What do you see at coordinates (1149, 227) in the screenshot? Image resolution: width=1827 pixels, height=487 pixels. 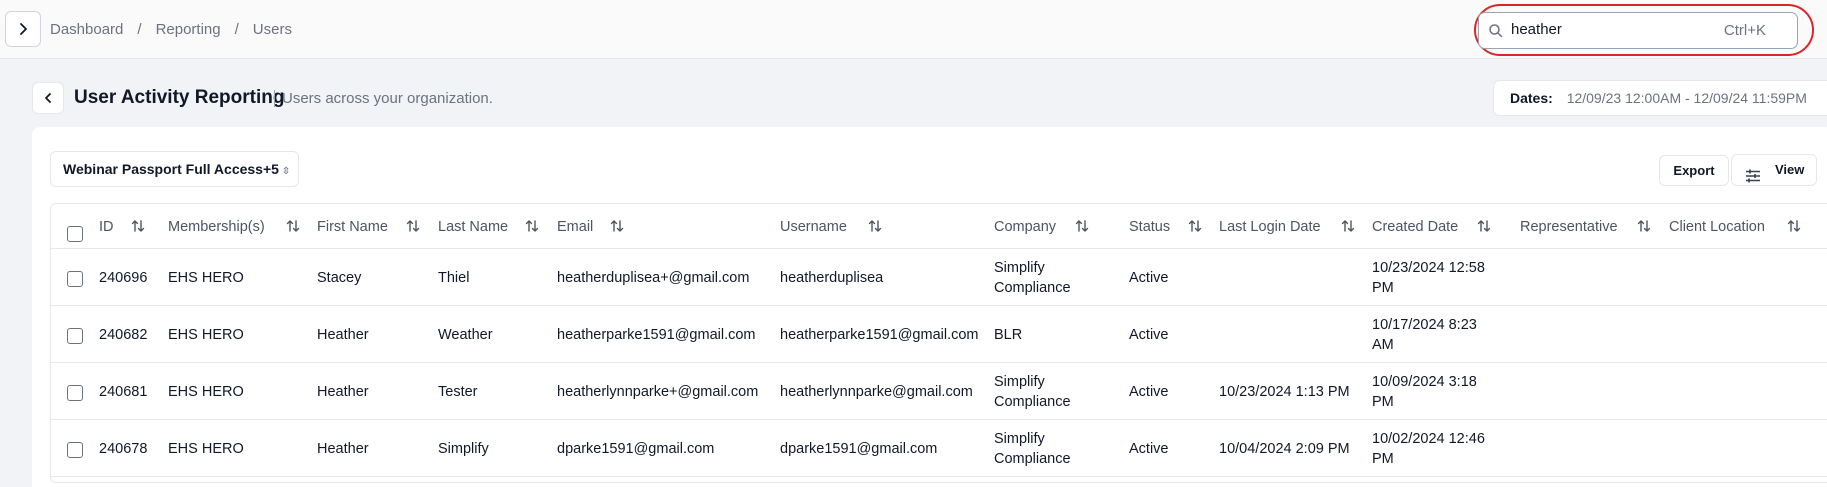 I see `header-status: Status` at bounding box center [1149, 227].